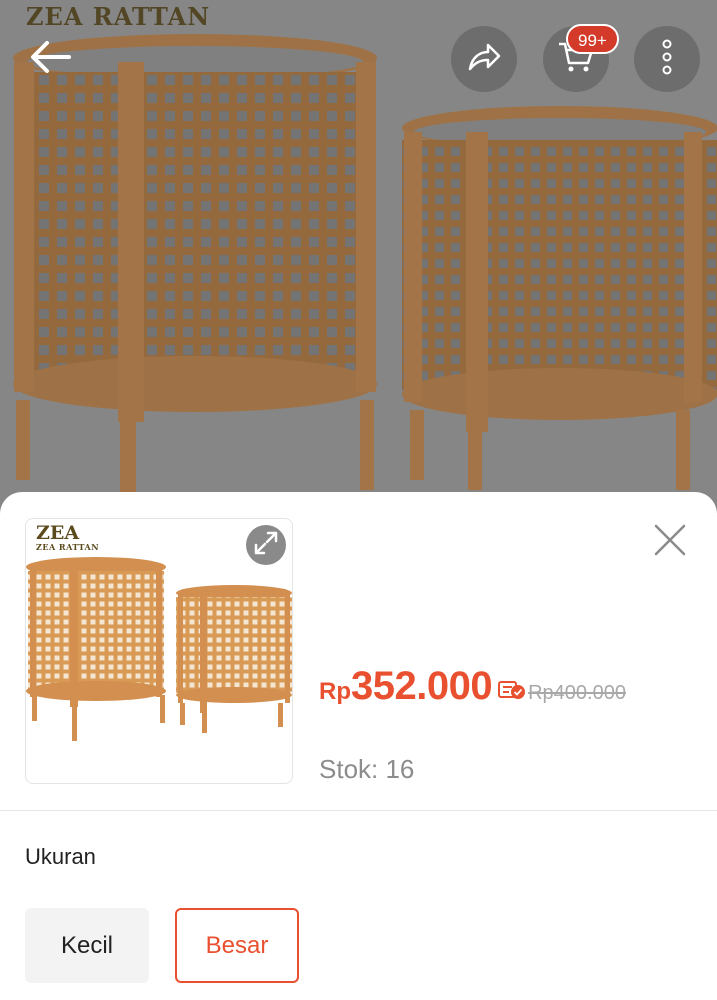 This screenshot has width=717, height=1000. What do you see at coordinates (577, 693) in the screenshot?
I see `original-price: Rp400.000` at bounding box center [577, 693].